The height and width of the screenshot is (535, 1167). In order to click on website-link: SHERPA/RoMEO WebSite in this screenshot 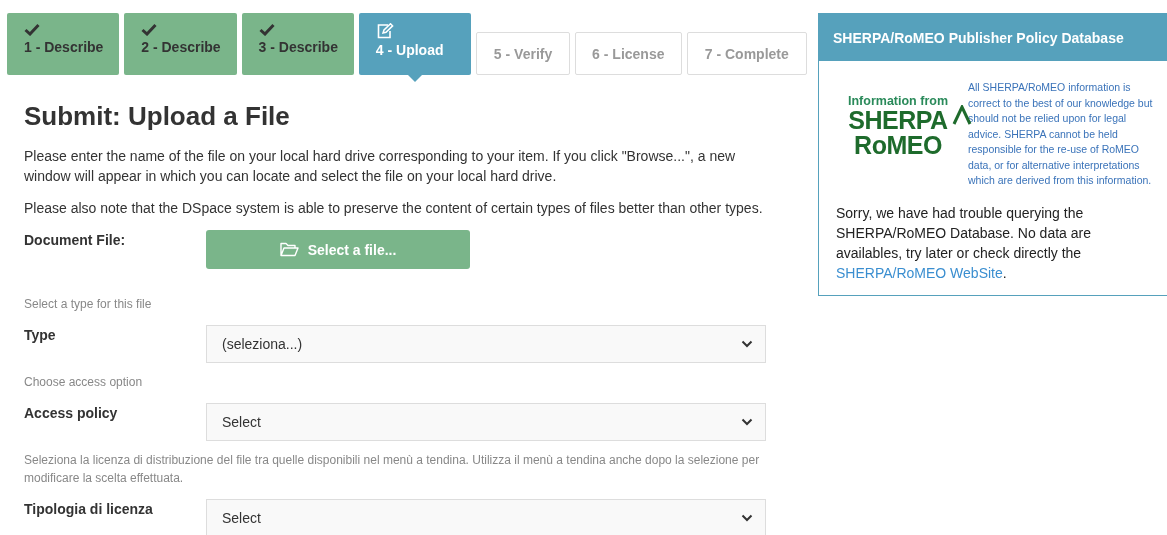, I will do `click(919, 272)`.